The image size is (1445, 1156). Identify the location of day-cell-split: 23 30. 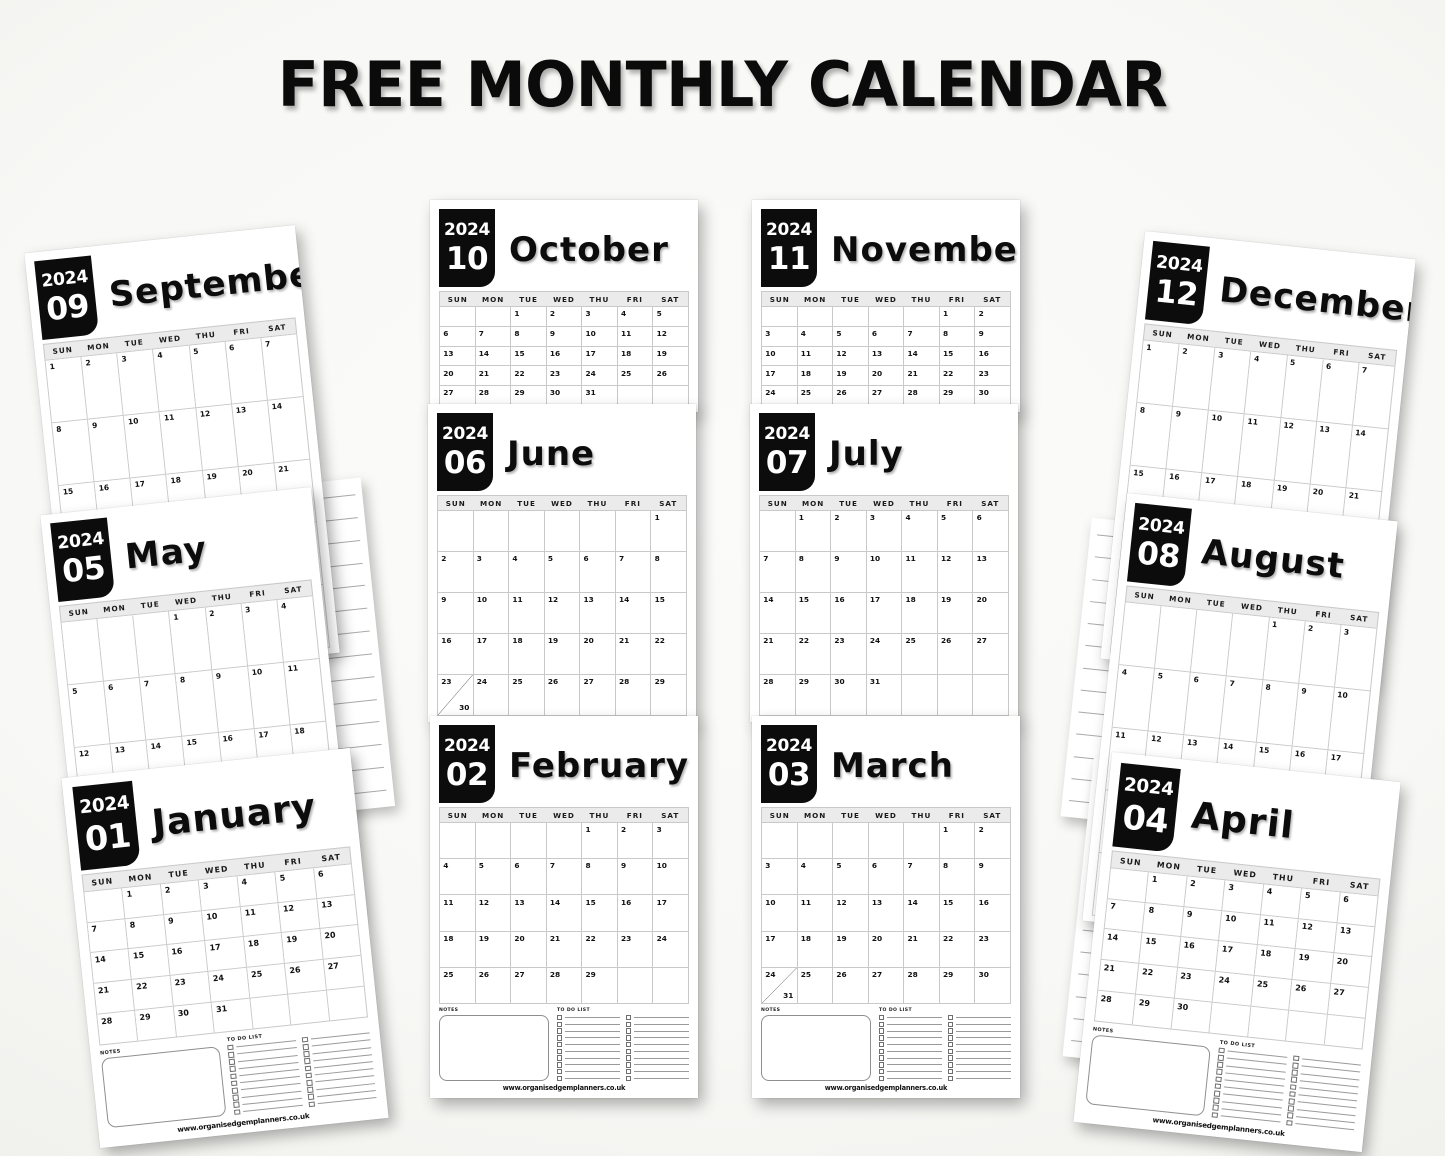
(456, 695).